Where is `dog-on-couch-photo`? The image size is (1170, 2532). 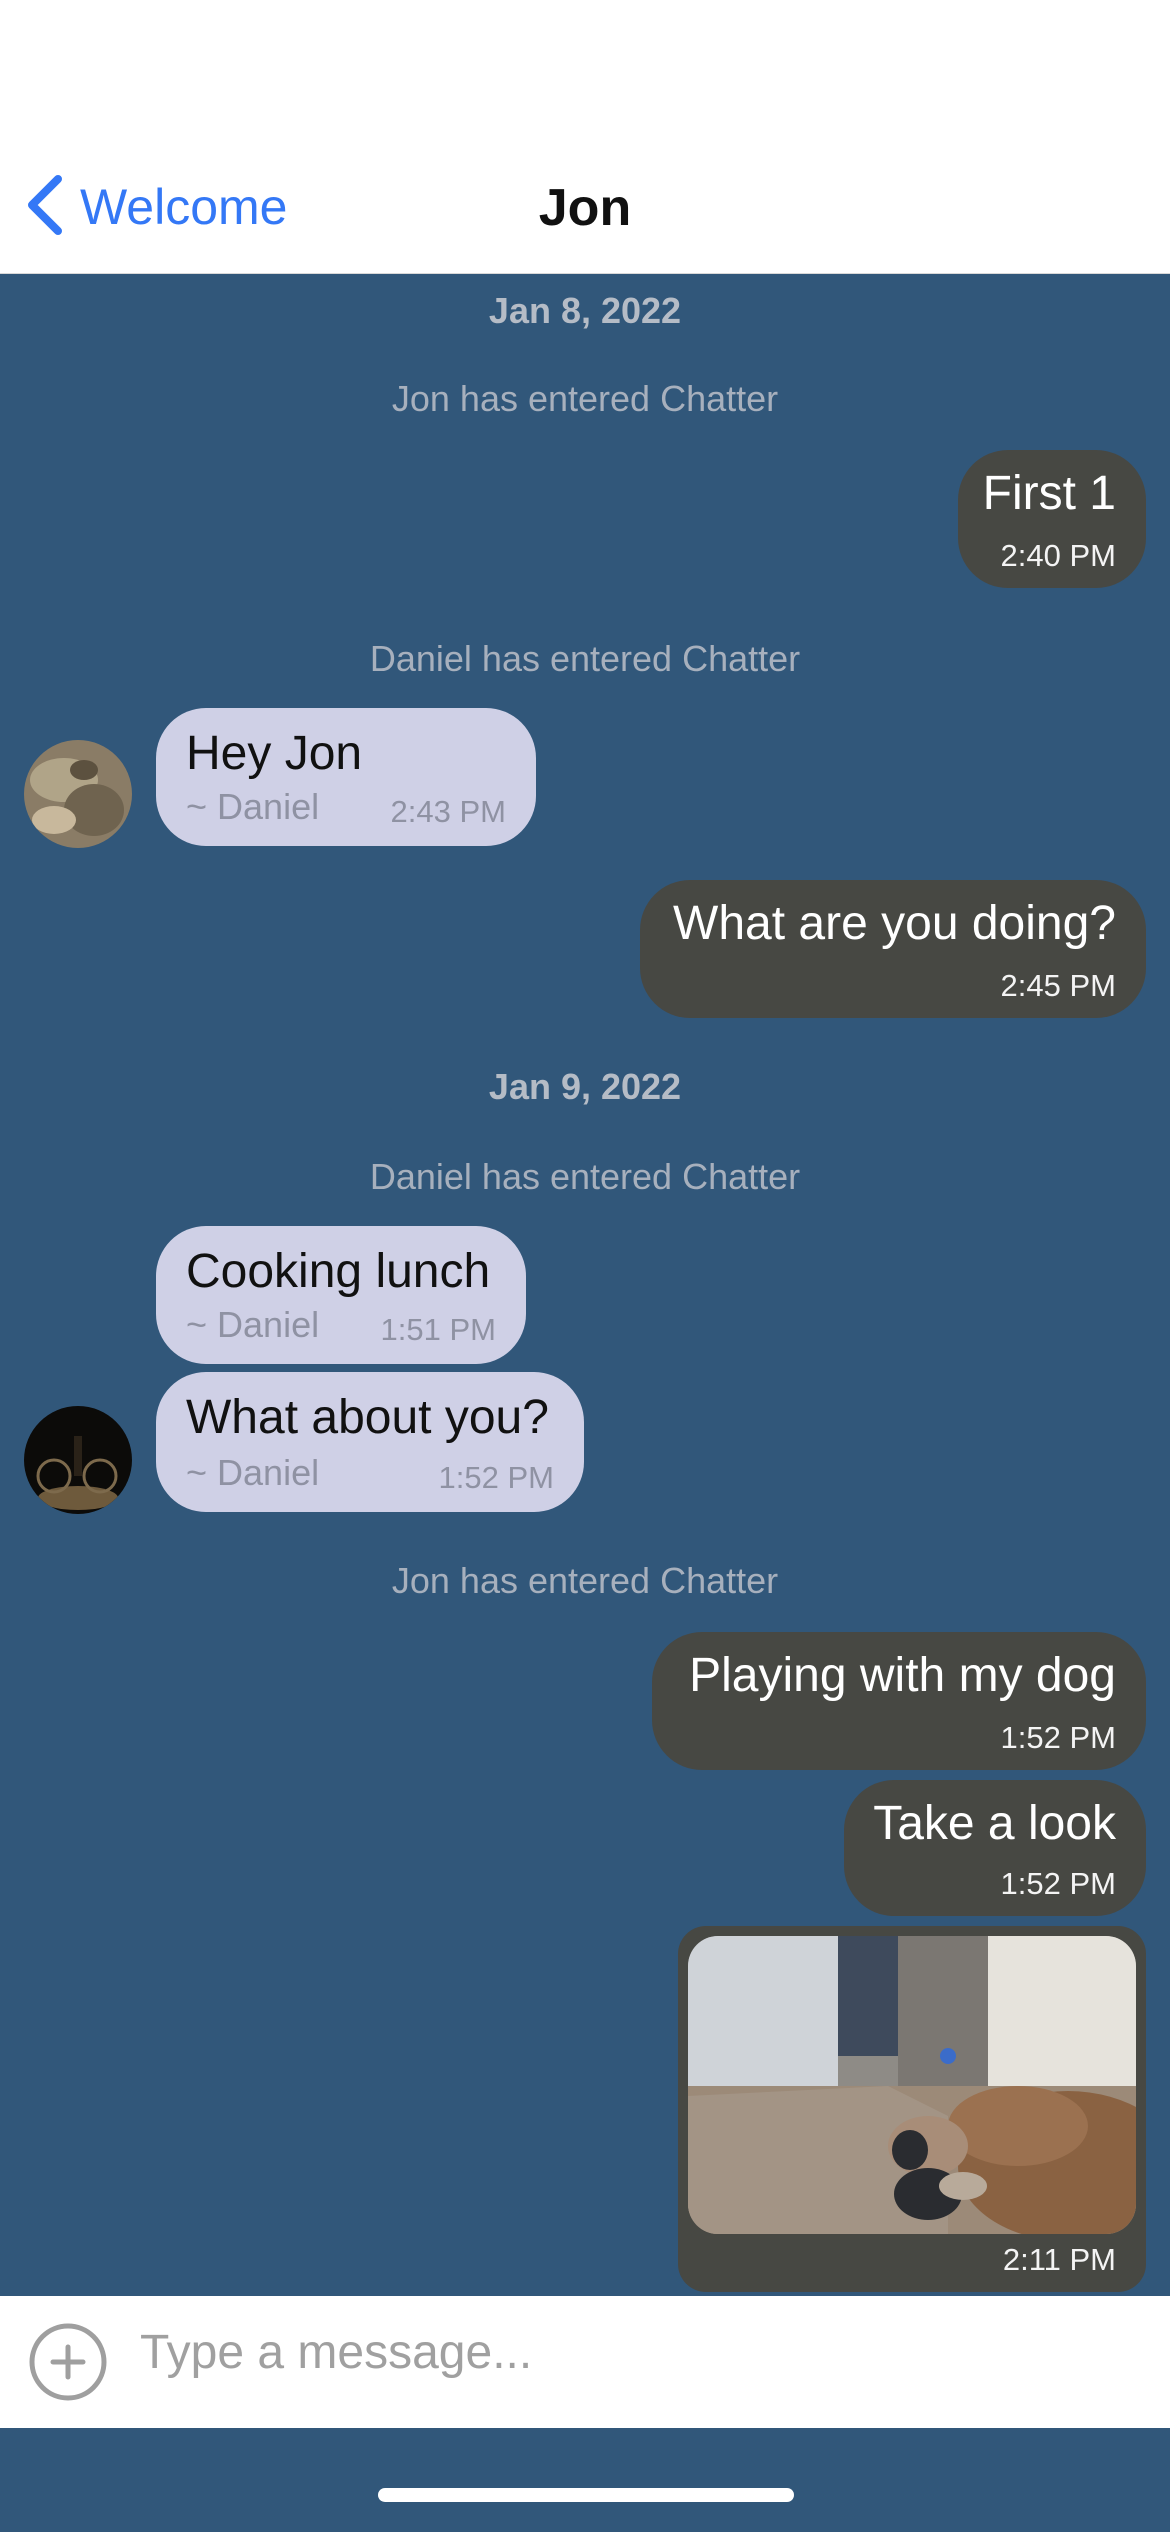 dog-on-couch-photo is located at coordinates (912, 2085).